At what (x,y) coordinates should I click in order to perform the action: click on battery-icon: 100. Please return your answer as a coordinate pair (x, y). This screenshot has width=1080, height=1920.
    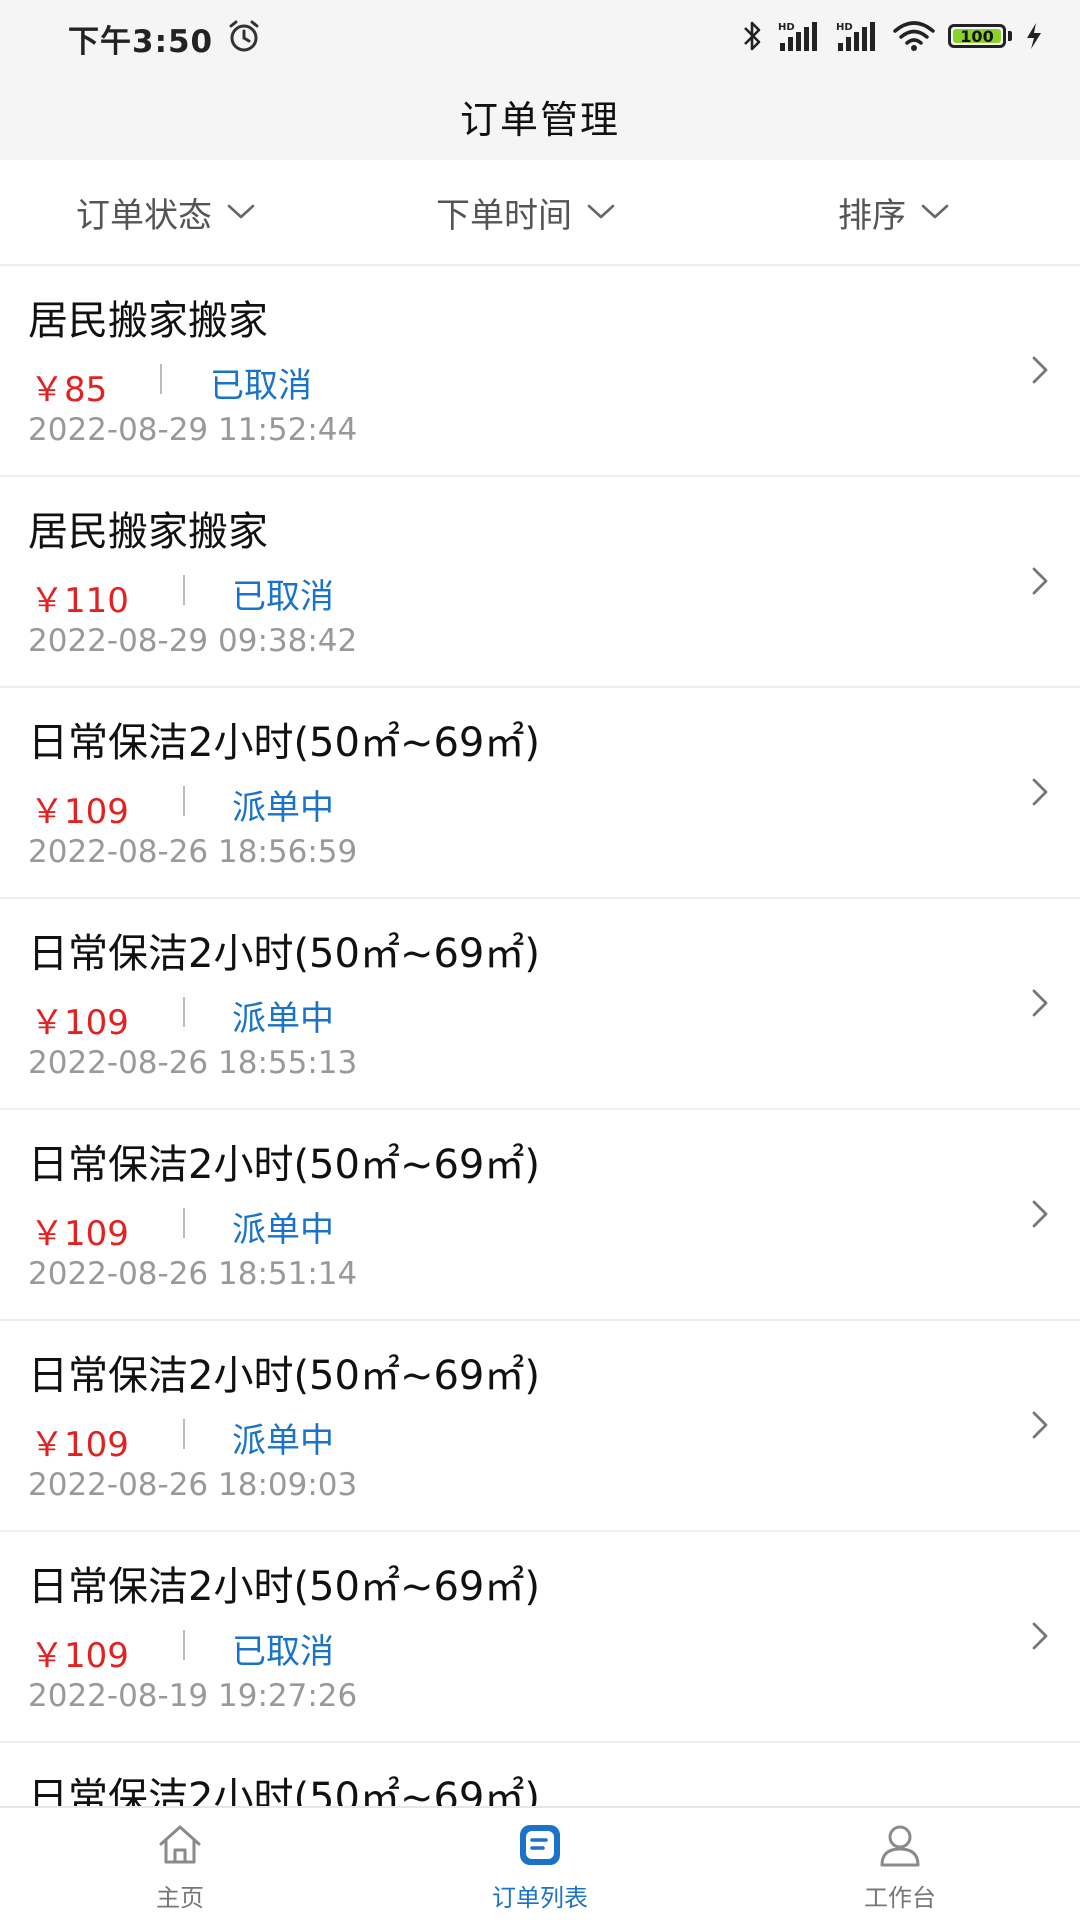
    Looking at the image, I should click on (977, 36).